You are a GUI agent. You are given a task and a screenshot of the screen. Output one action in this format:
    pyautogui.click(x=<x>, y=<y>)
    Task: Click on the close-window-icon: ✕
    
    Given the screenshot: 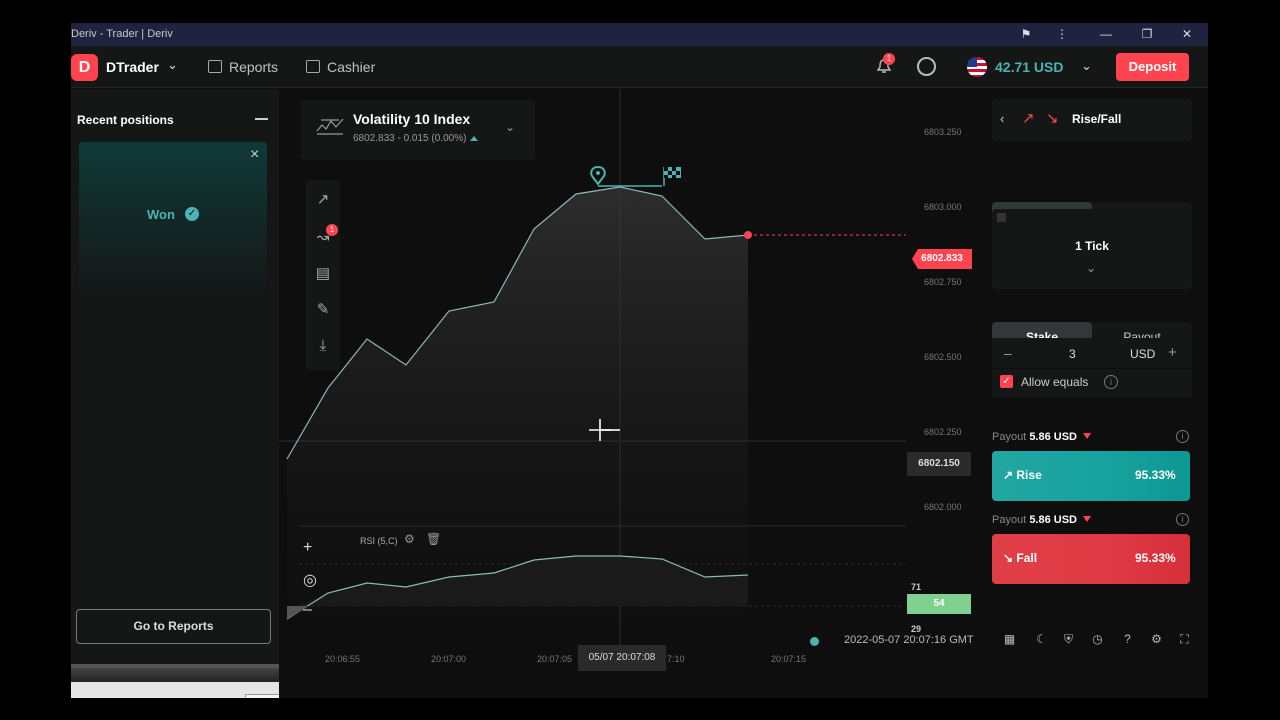 What is the action you would take?
    pyautogui.click(x=1187, y=34)
    